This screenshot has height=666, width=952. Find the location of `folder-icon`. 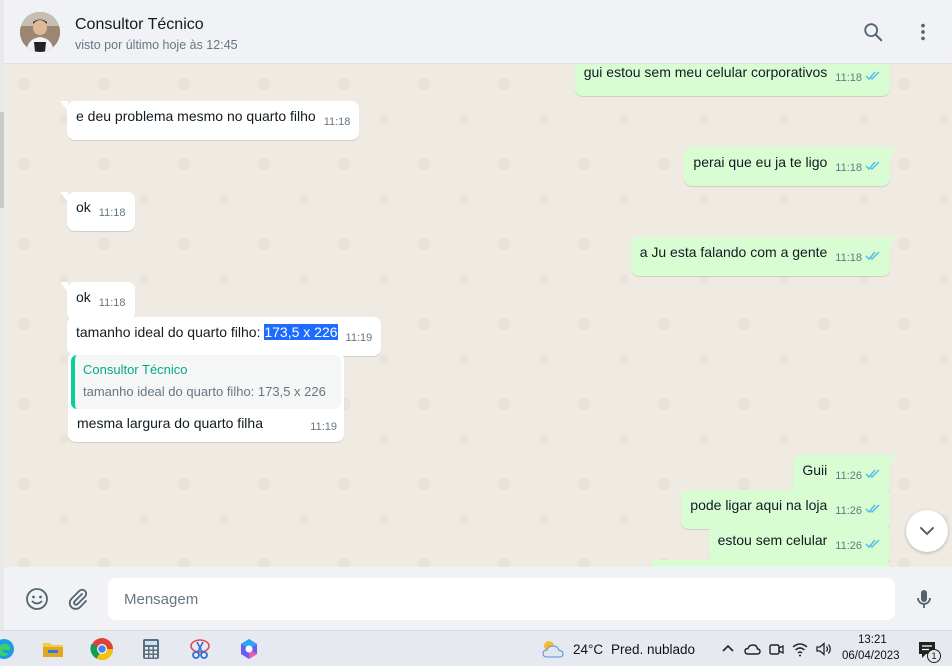

folder-icon is located at coordinates (53, 650).